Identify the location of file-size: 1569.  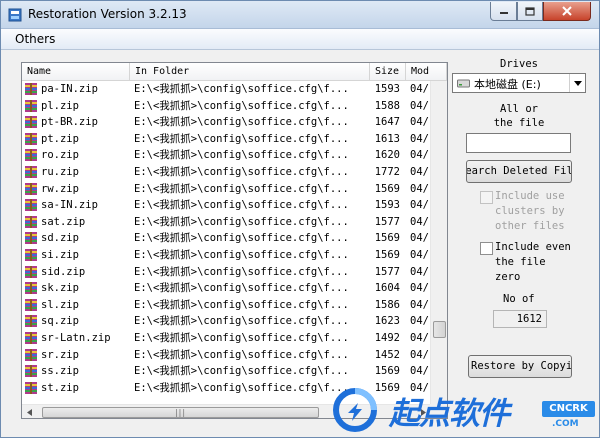
(387, 188).